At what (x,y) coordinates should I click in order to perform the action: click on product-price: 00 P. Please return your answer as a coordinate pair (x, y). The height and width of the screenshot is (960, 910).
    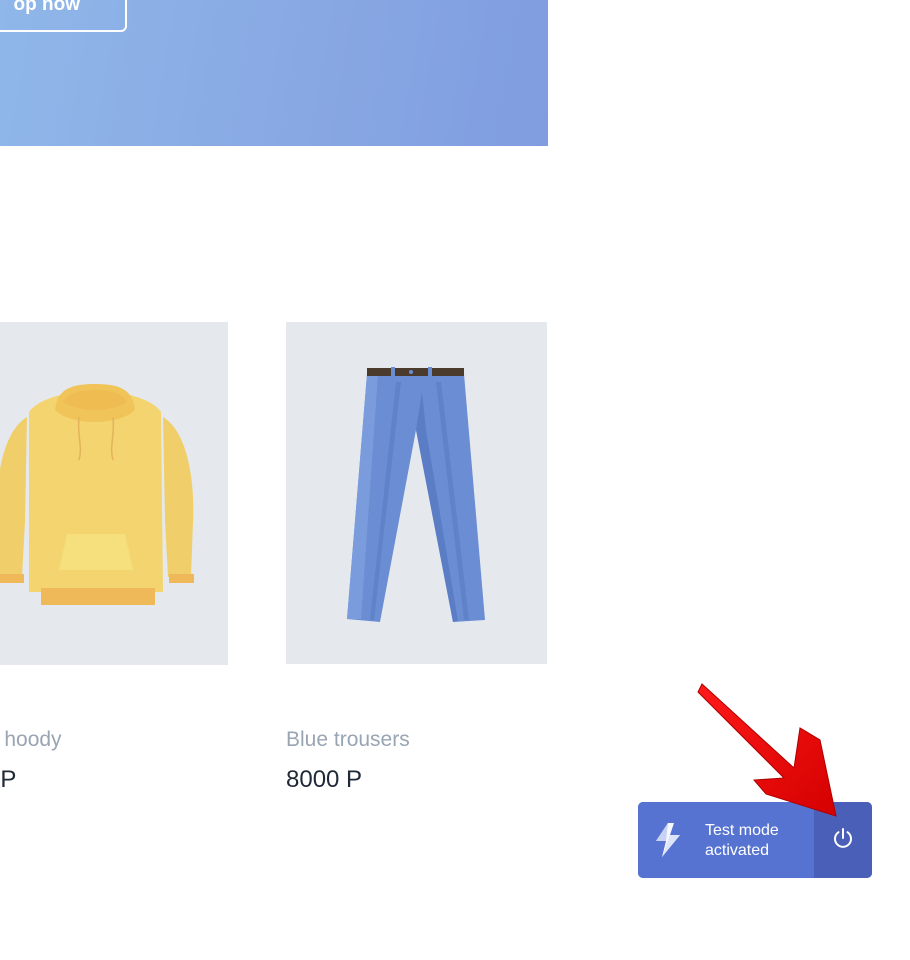
    Looking at the image, I should click on (8, 779).